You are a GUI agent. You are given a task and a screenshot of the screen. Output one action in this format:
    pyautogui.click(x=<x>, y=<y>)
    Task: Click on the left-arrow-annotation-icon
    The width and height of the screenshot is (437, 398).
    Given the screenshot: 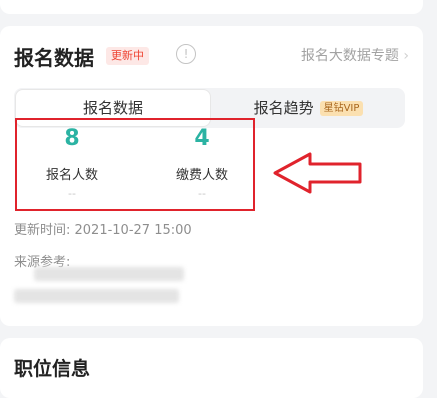 What is the action you would take?
    pyautogui.click(x=317, y=173)
    